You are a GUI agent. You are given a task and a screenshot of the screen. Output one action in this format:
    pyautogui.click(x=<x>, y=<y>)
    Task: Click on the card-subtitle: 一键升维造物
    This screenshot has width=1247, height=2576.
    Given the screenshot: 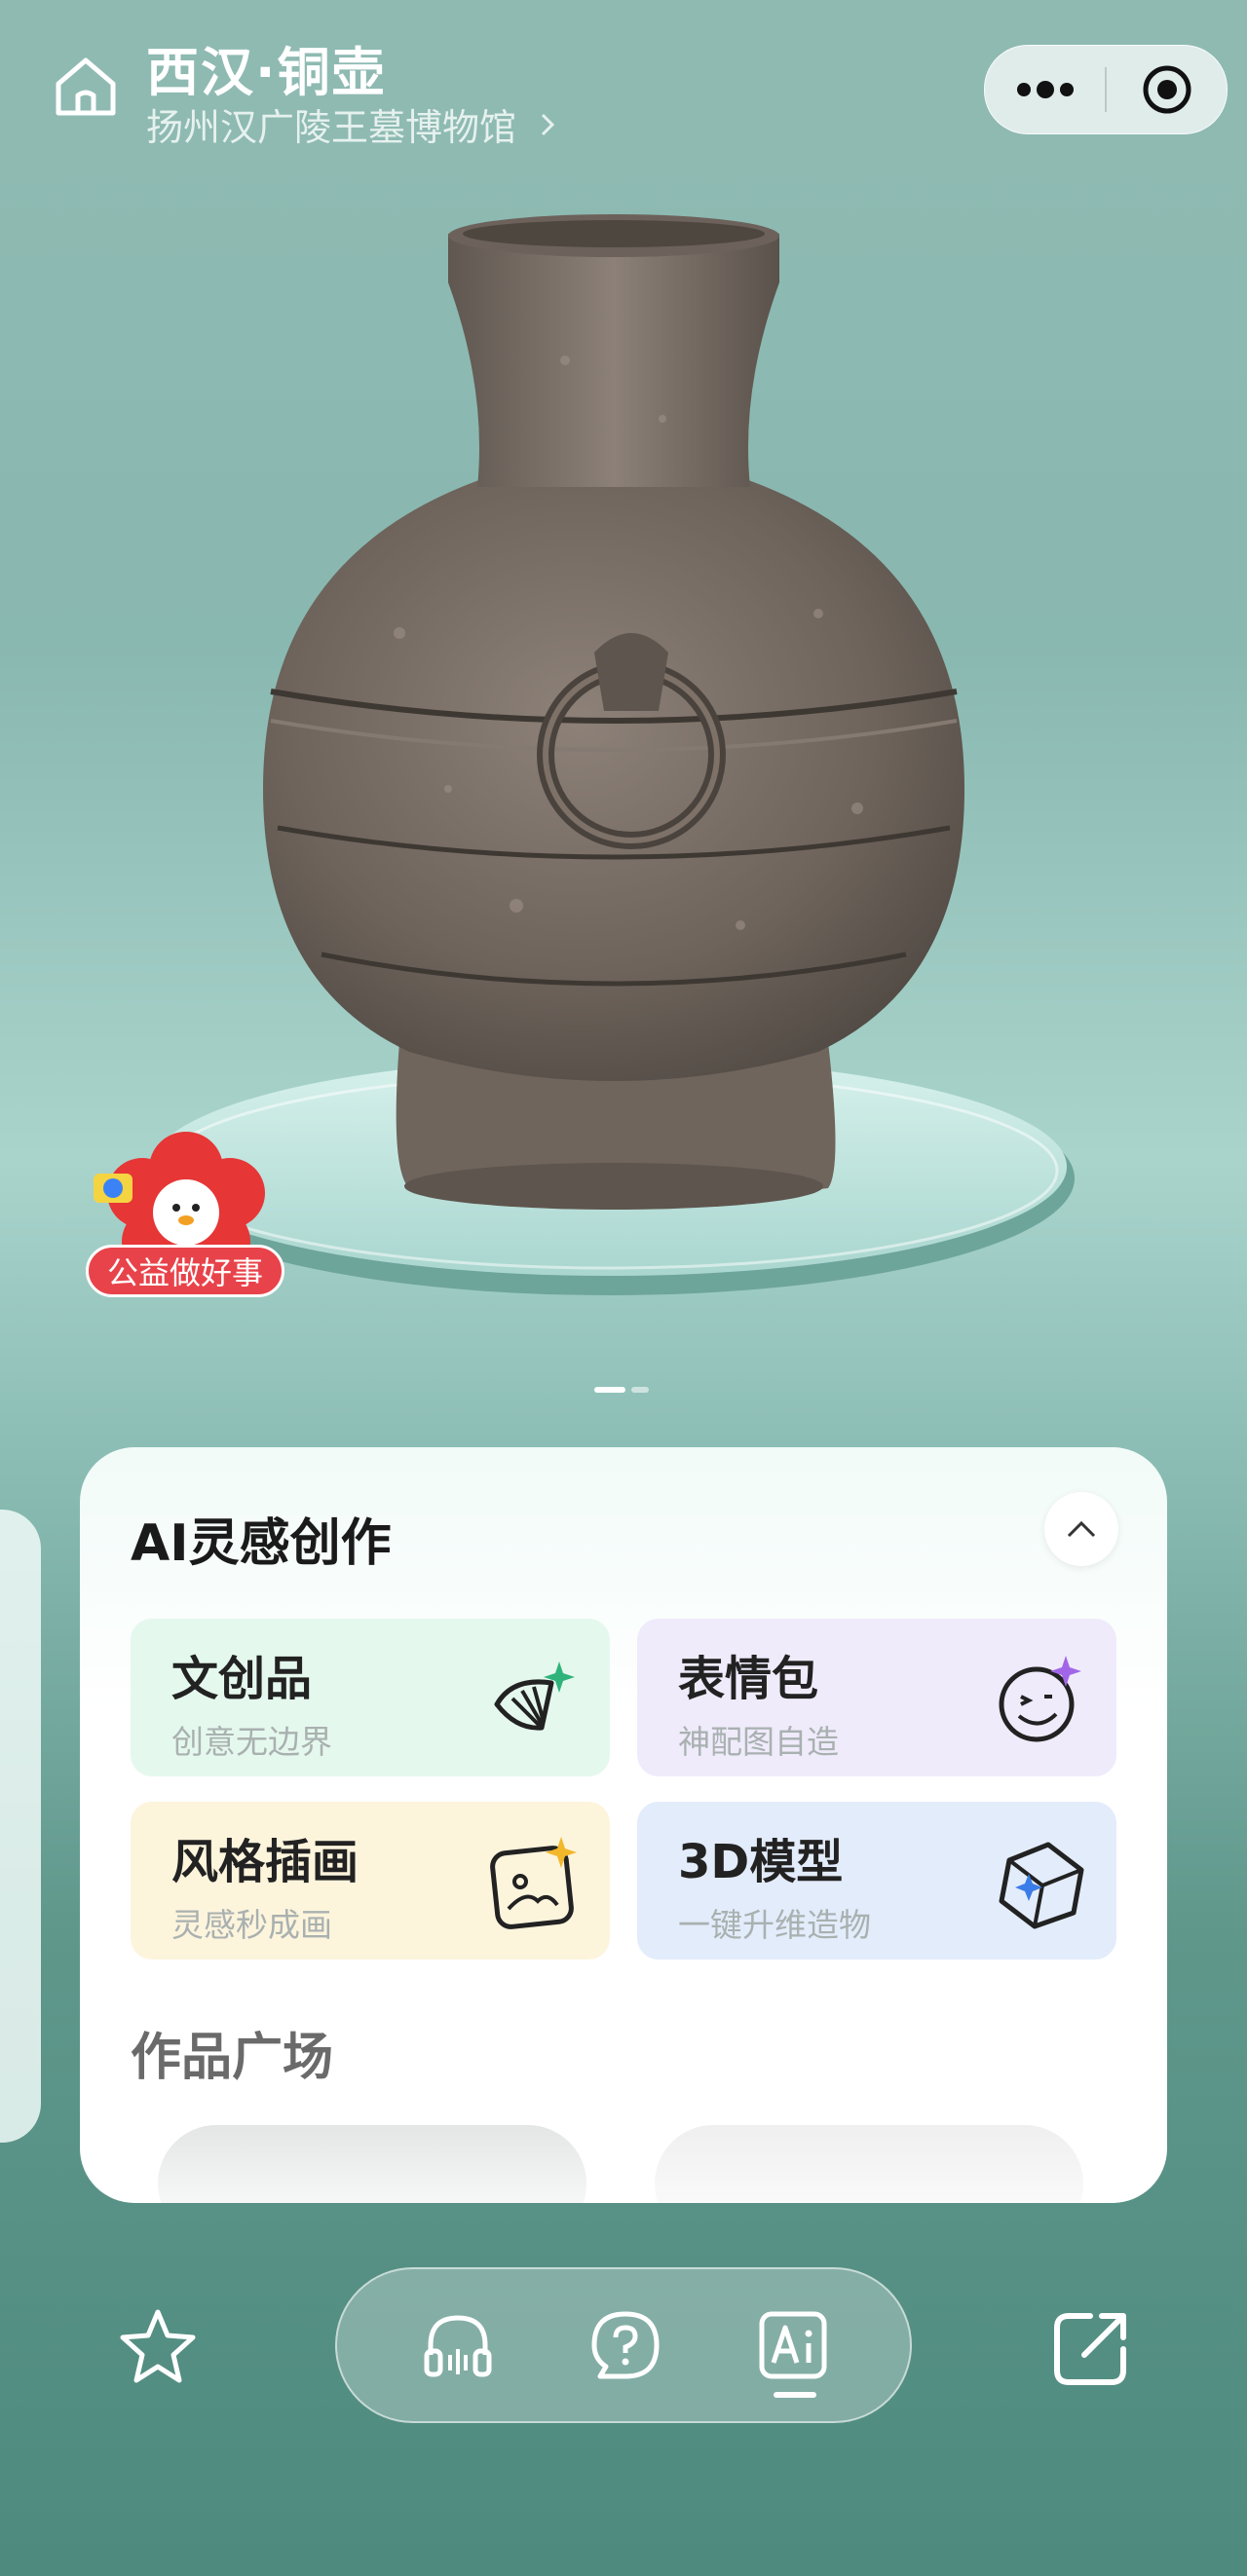 What is the action you would take?
    pyautogui.click(x=775, y=1925)
    